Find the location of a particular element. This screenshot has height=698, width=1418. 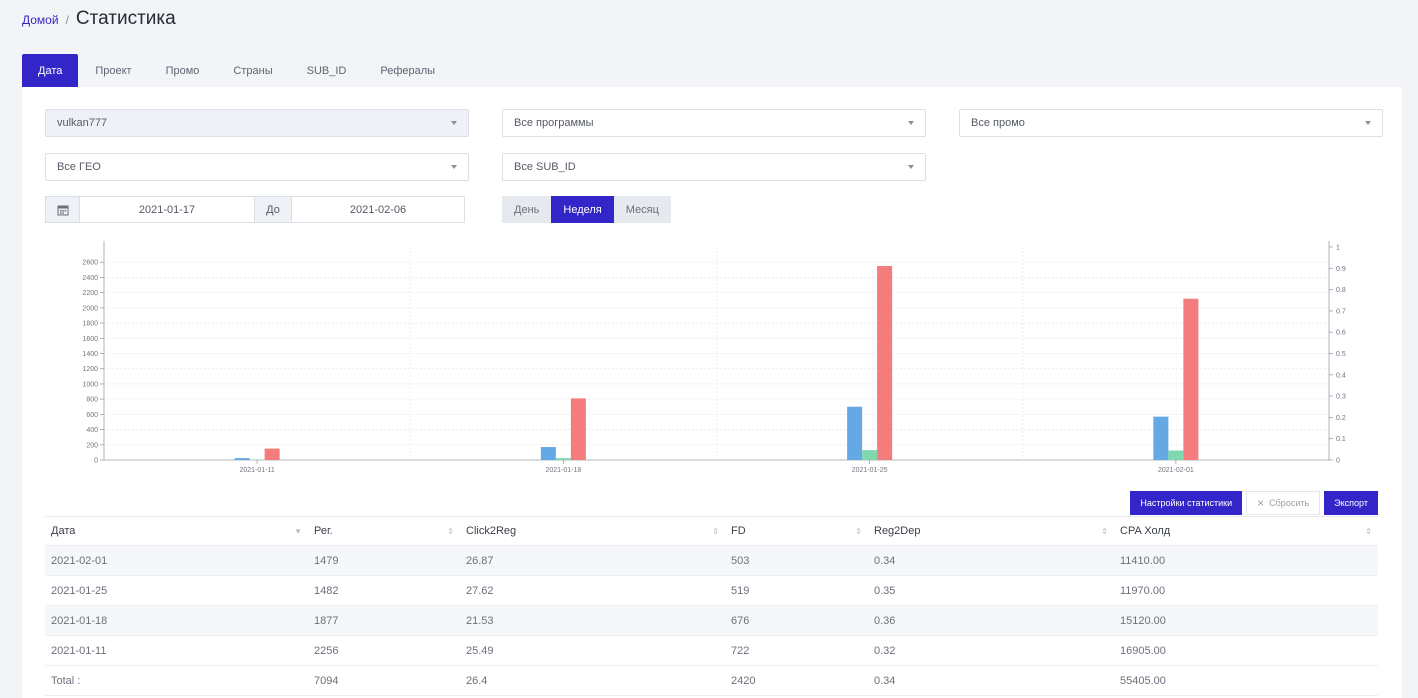

promo-select: Все промо is located at coordinates (1171, 123).